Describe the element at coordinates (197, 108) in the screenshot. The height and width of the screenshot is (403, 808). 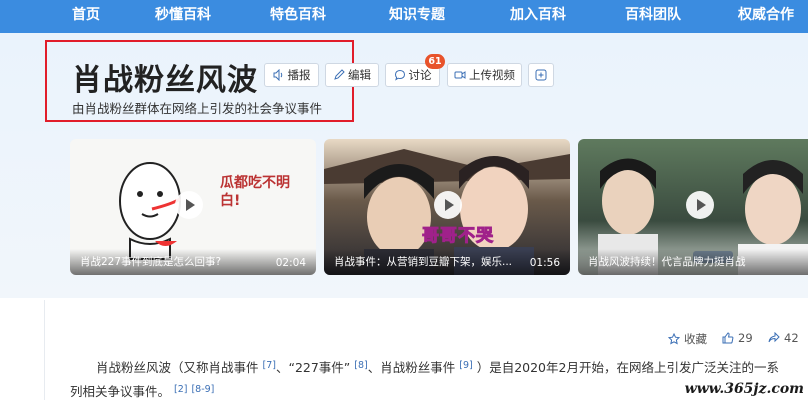
I see `page-subtitle: 由肖战粉丝群体在网络上引发的社会争议事件` at that location.